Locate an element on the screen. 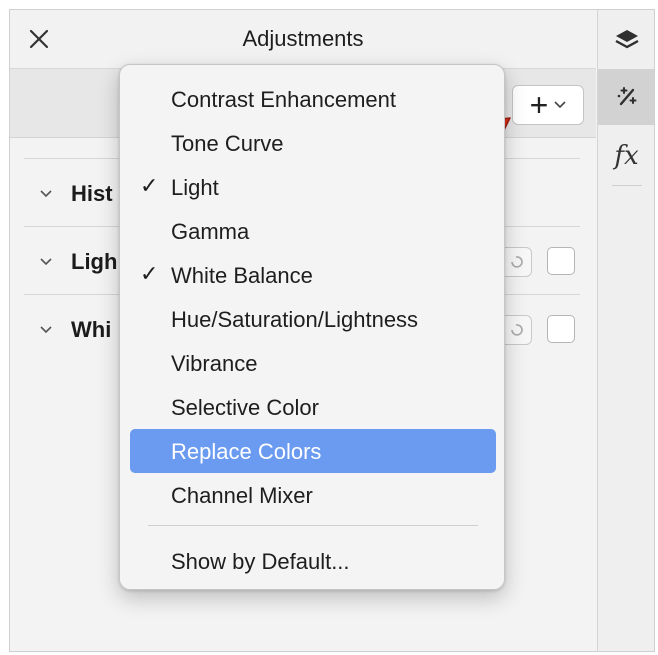 This screenshot has width=658, height=655. layers-button is located at coordinates (626, 40).